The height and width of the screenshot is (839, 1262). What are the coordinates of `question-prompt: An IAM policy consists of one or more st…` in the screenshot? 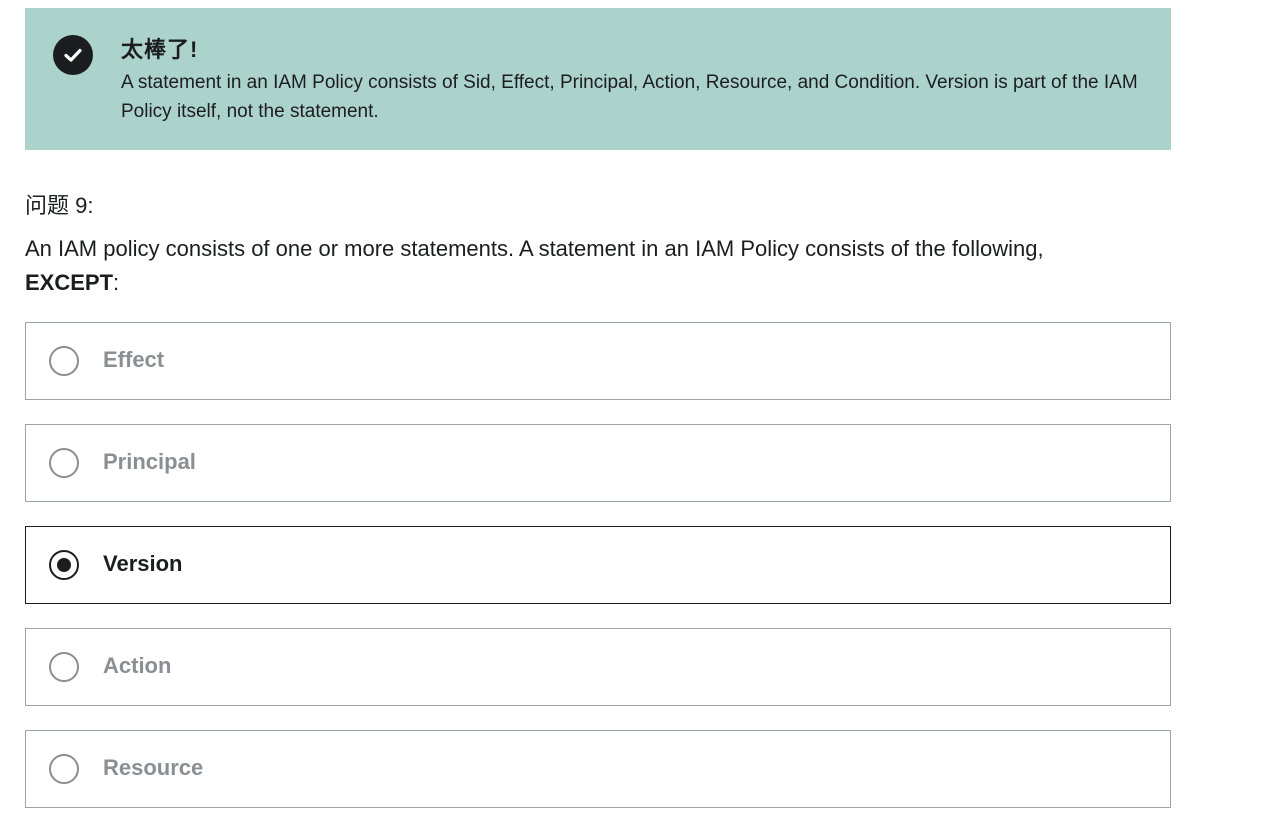 It's located at (605, 266).